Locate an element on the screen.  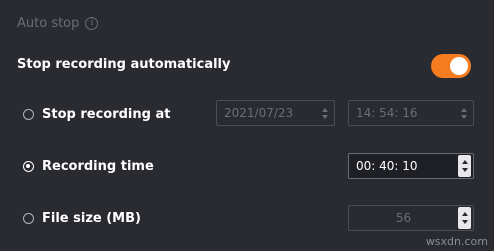
recording-time-field: 00: 40: 10 is located at coordinates (411, 166).